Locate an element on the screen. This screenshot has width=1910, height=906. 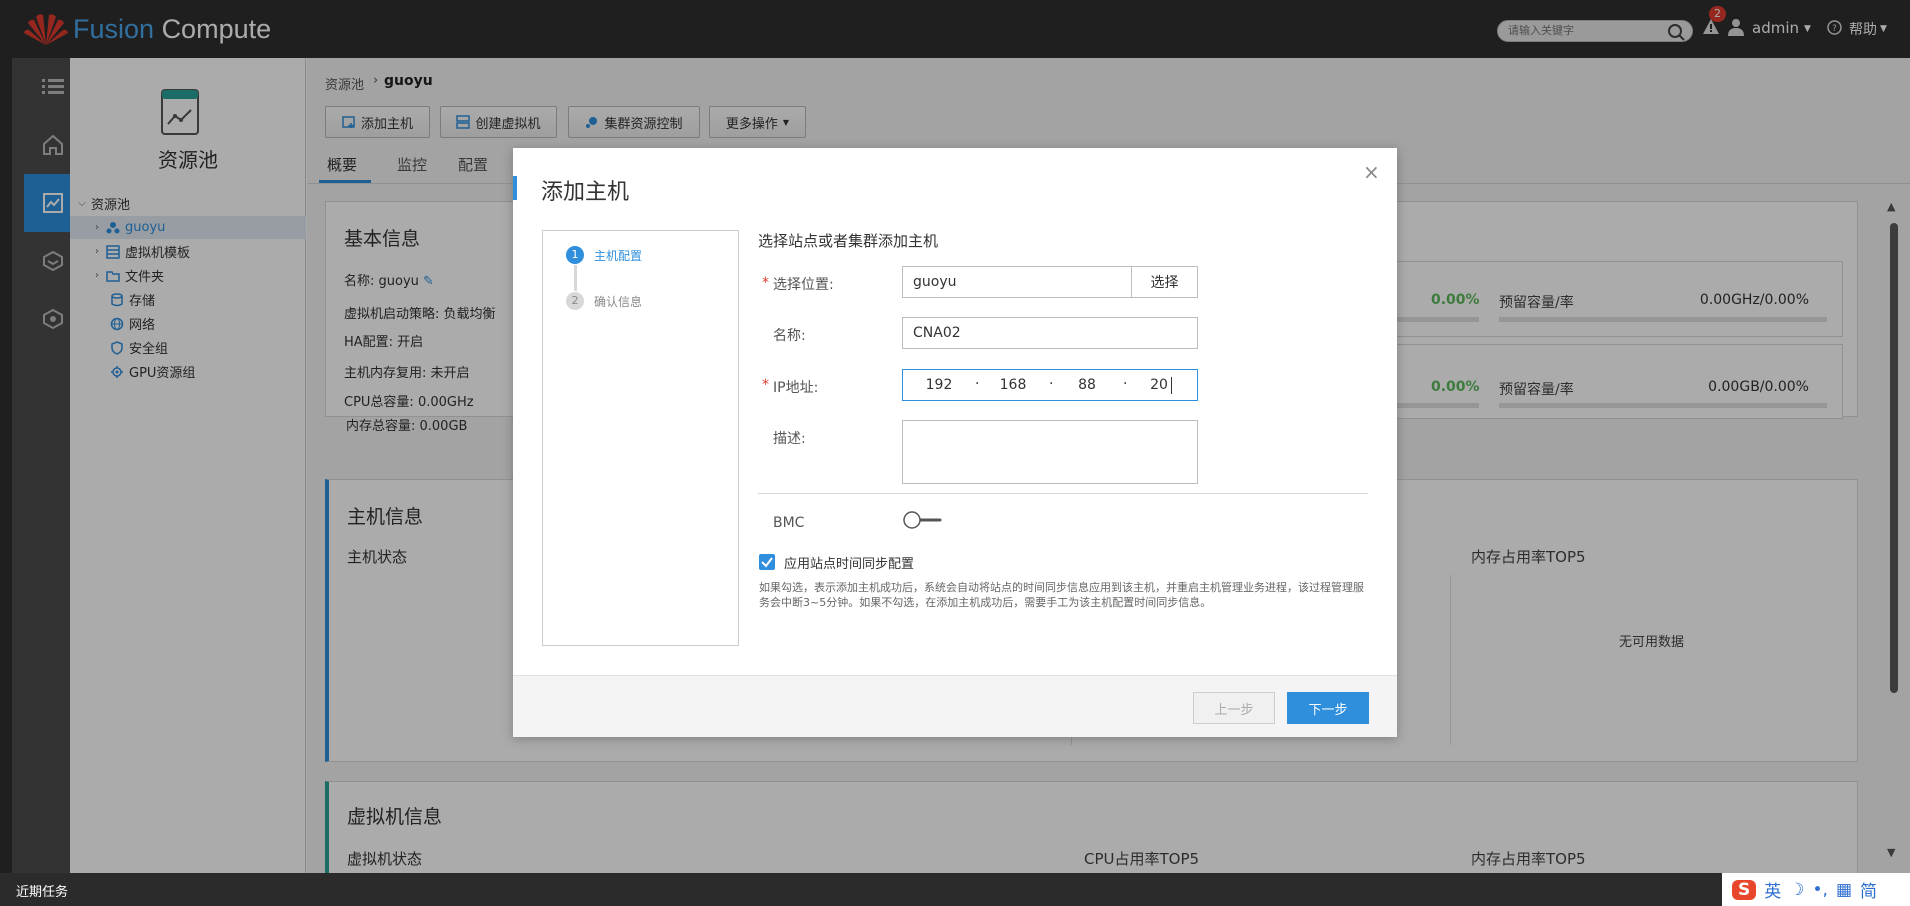
bmc-label: BMC is located at coordinates (789, 523).